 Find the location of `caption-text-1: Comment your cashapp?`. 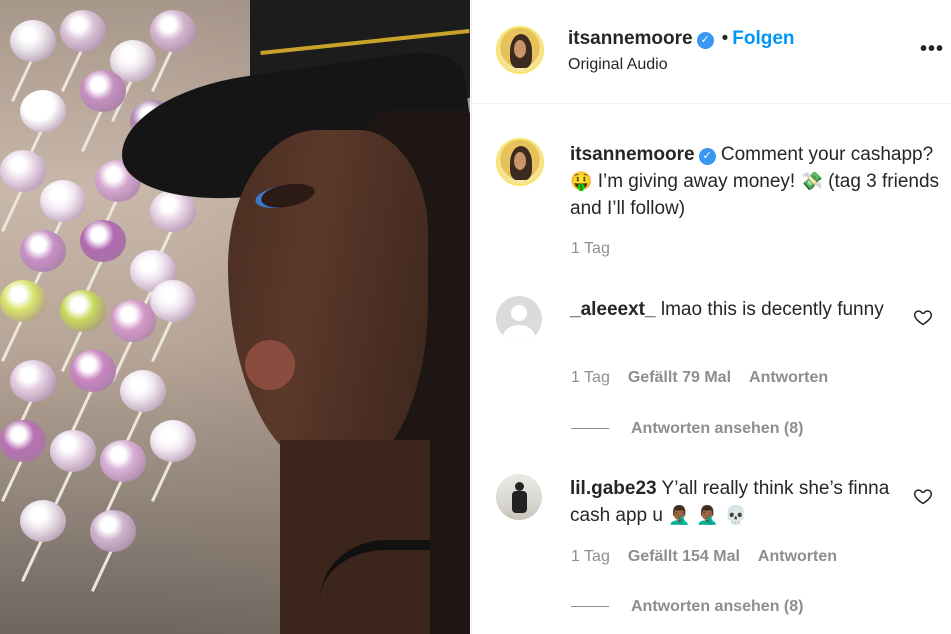

caption-text-1: Comment your cashapp? is located at coordinates (827, 154).